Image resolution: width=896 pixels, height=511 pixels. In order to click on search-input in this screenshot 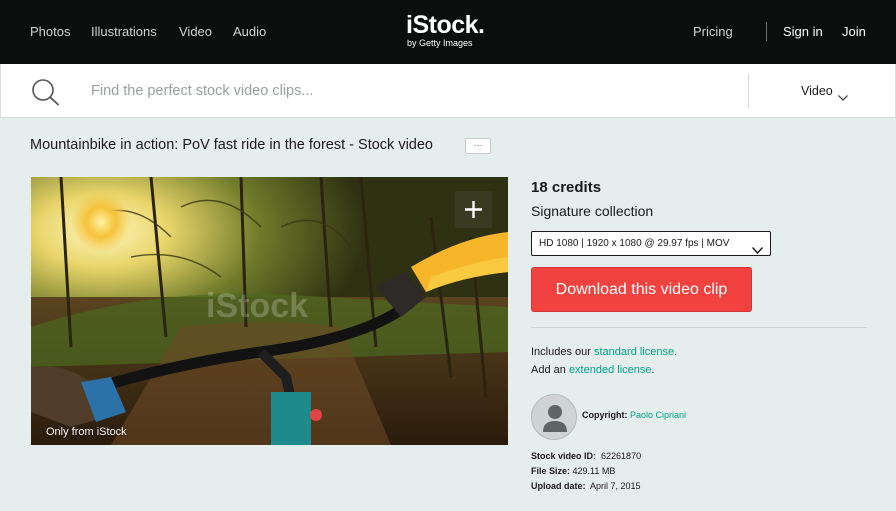, I will do `click(401, 91)`.